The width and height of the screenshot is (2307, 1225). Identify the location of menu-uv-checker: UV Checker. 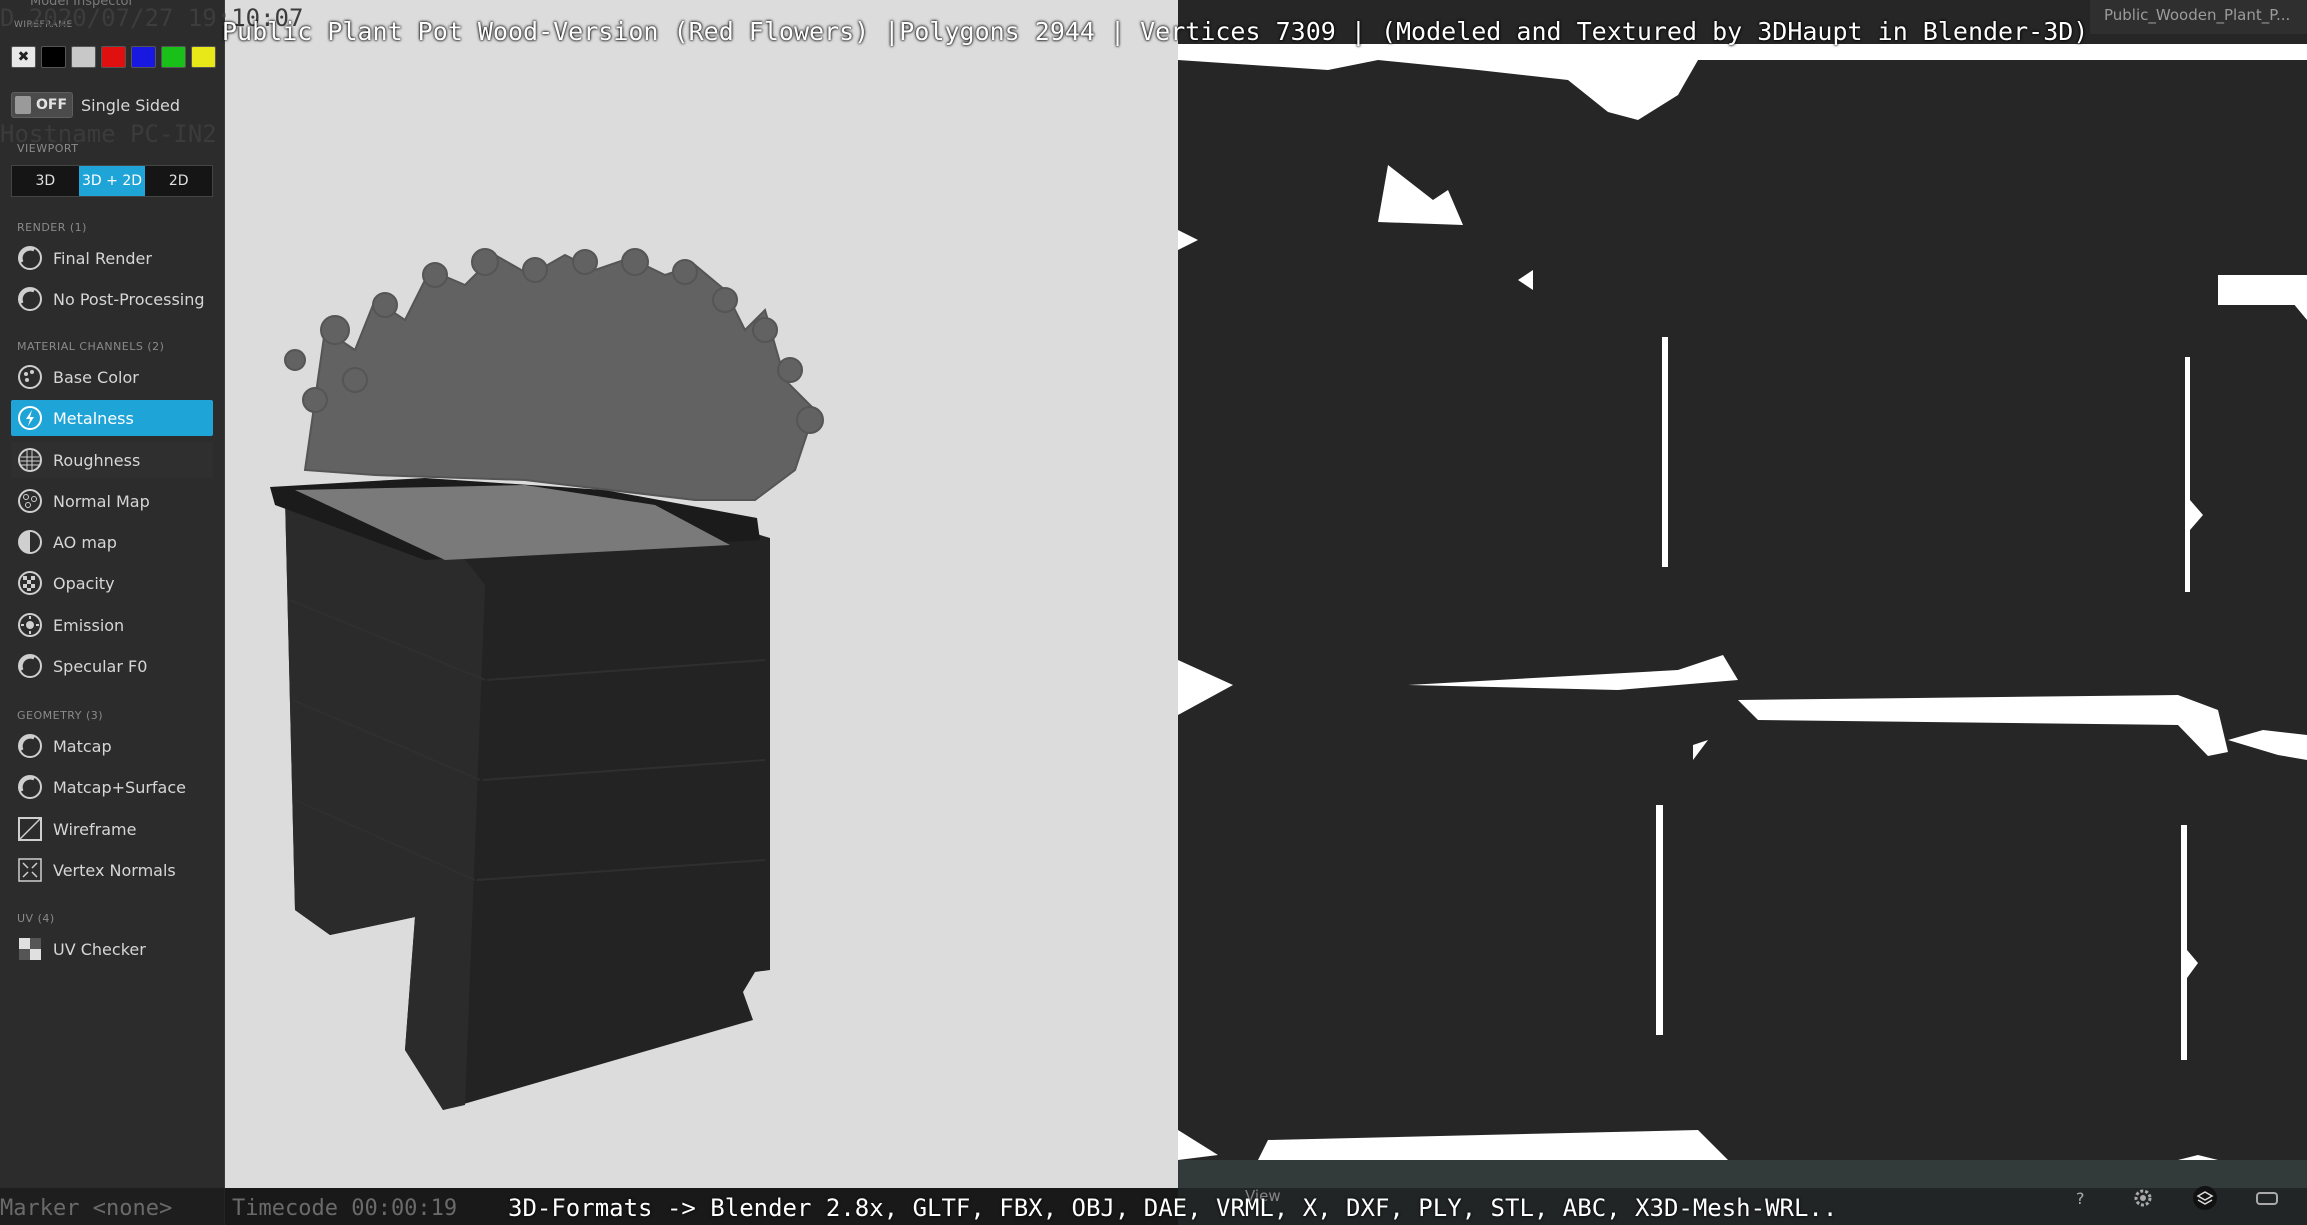
(112, 949).